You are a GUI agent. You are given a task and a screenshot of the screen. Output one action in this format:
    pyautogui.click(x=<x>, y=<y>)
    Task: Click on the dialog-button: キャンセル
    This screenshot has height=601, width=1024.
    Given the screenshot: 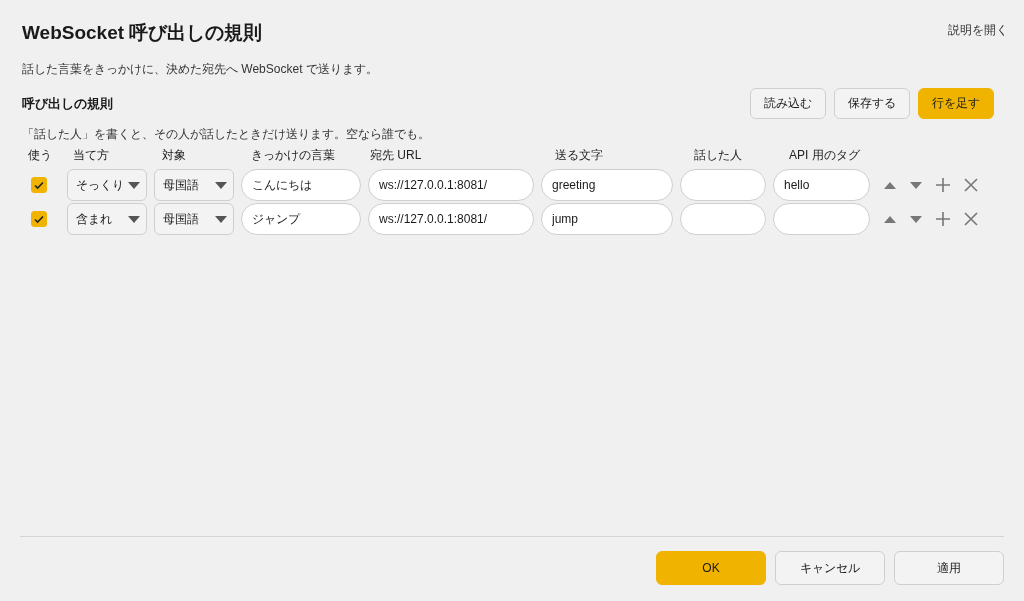 What is the action you would take?
    pyautogui.click(x=830, y=568)
    